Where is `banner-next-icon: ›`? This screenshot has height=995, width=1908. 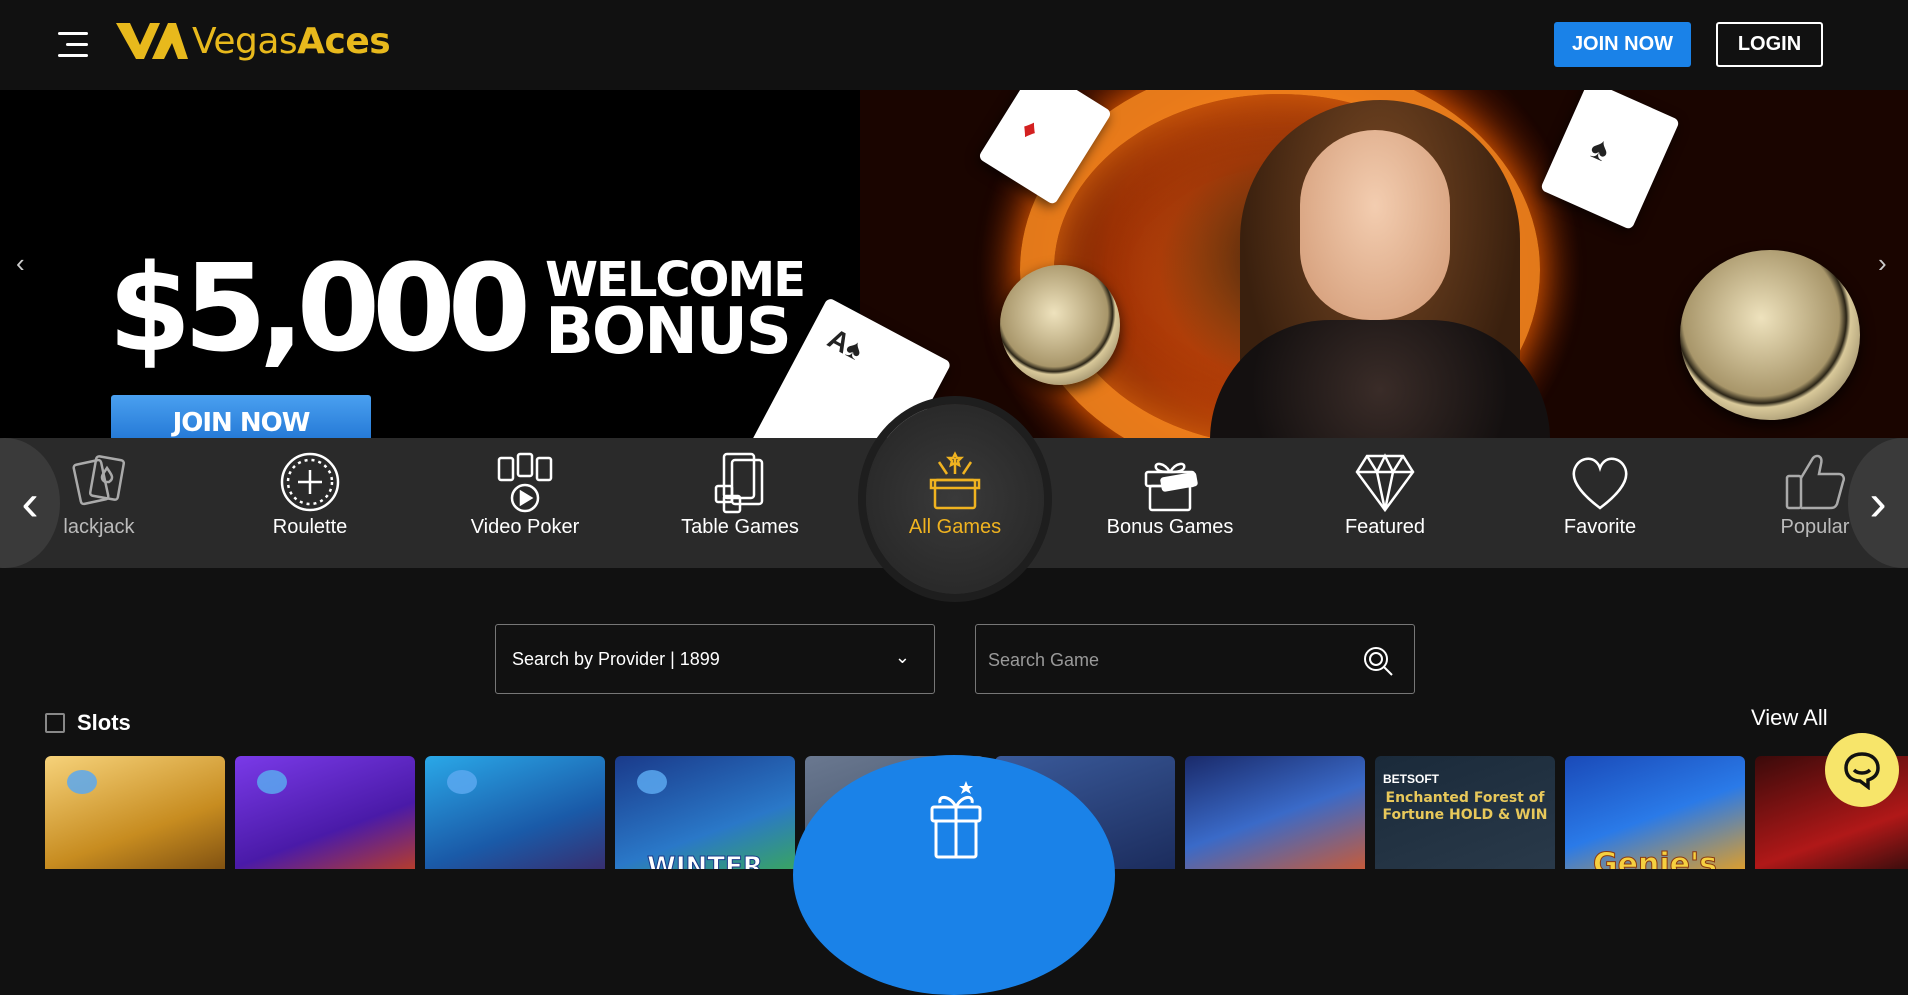
banner-next-icon: › is located at coordinates (1882, 263).